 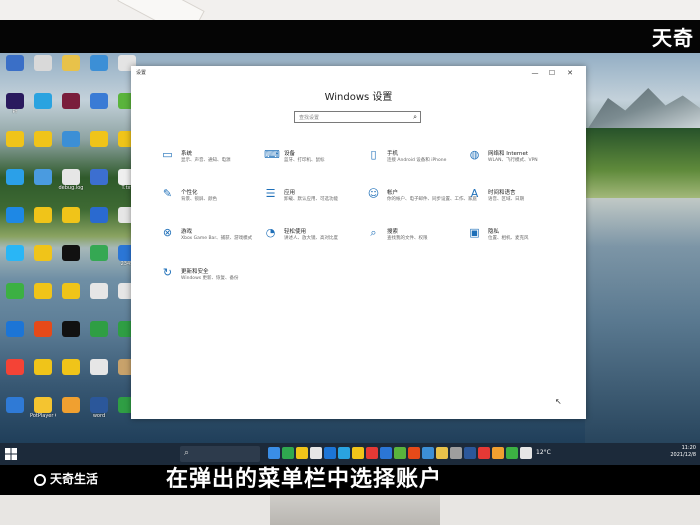 I want to click on desktop-icon: PotPlayer 64, so click(x=43, y=408).